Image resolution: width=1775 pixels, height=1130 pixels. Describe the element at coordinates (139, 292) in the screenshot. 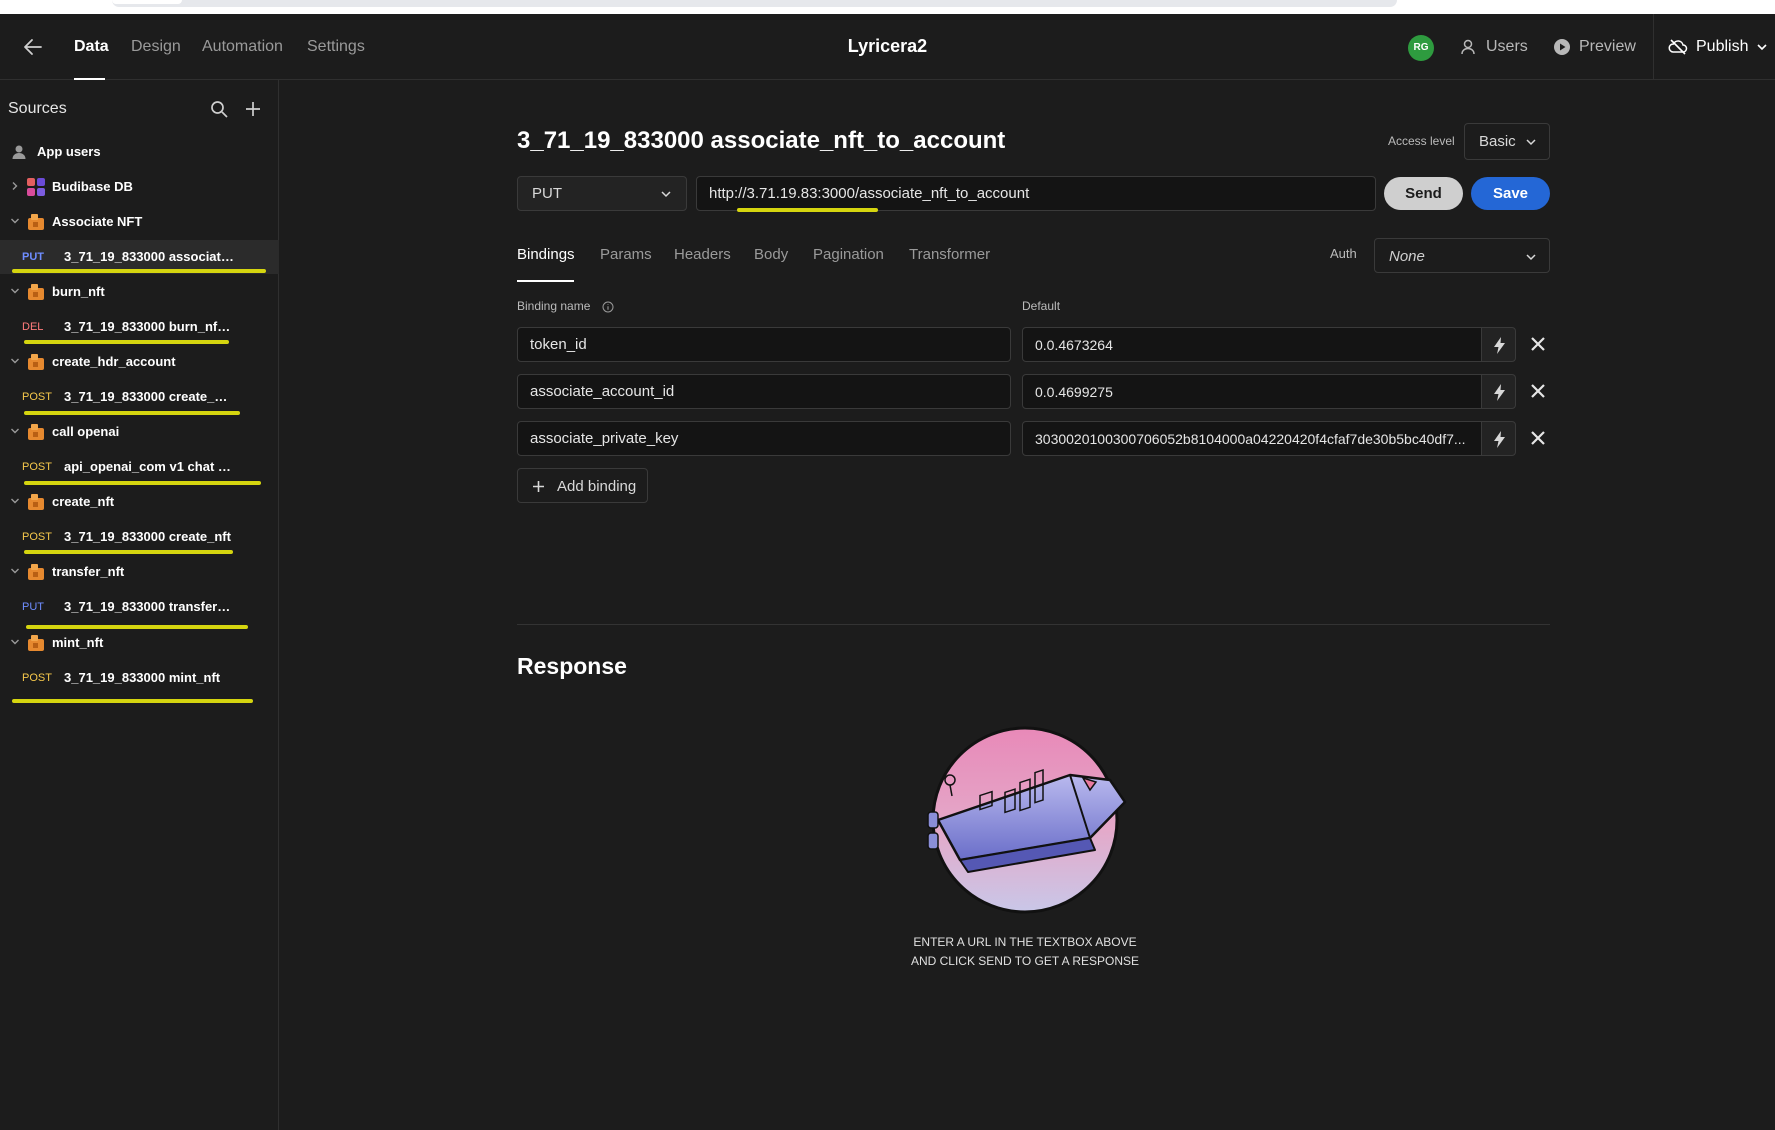

I see `sidebar-item-burn-nft: burn_nft` at that location.